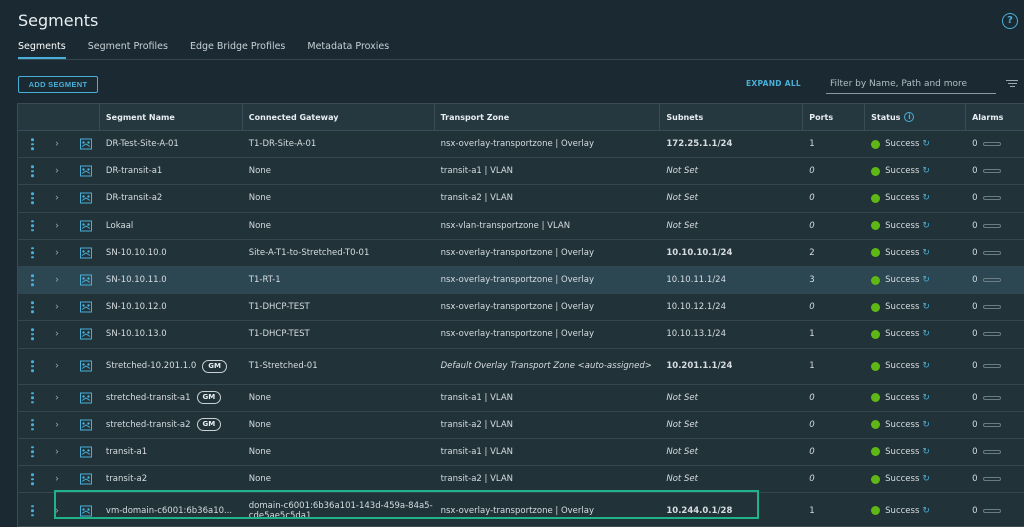  Describe the element at coordinates (911, 84) in the screenshot. I see `filter-input` at that location.